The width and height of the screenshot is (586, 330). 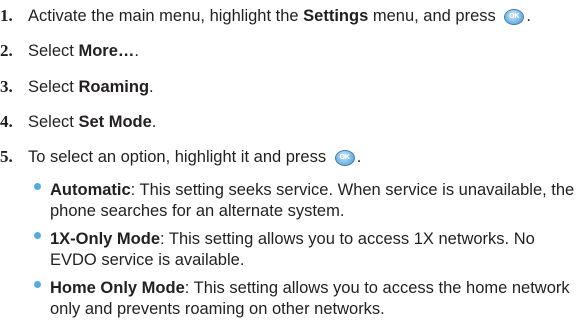 I want to click on step-text-post: menu, and press, so click(x=434, y=16).